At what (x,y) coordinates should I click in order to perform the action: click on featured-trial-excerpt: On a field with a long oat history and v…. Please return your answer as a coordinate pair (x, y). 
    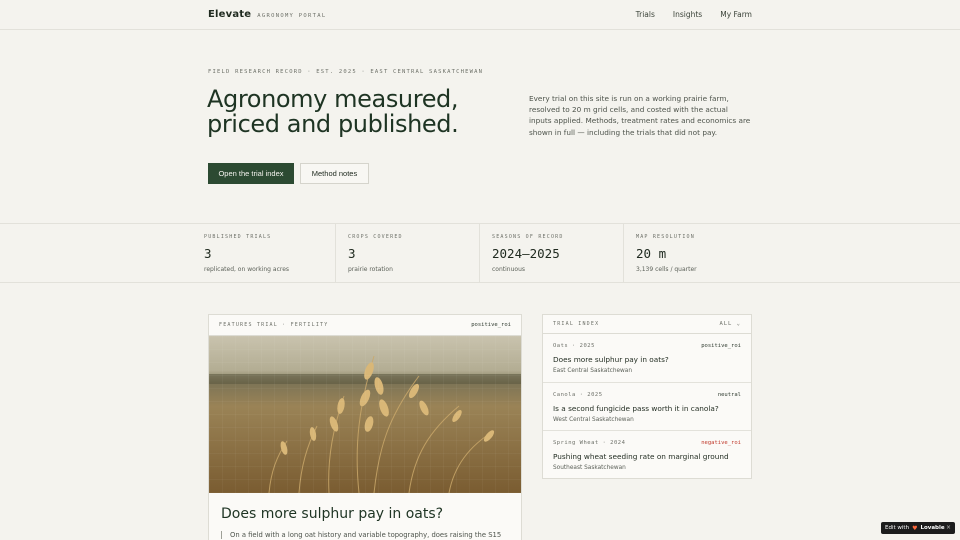
    Looking at the image, I should click on (366, 535).